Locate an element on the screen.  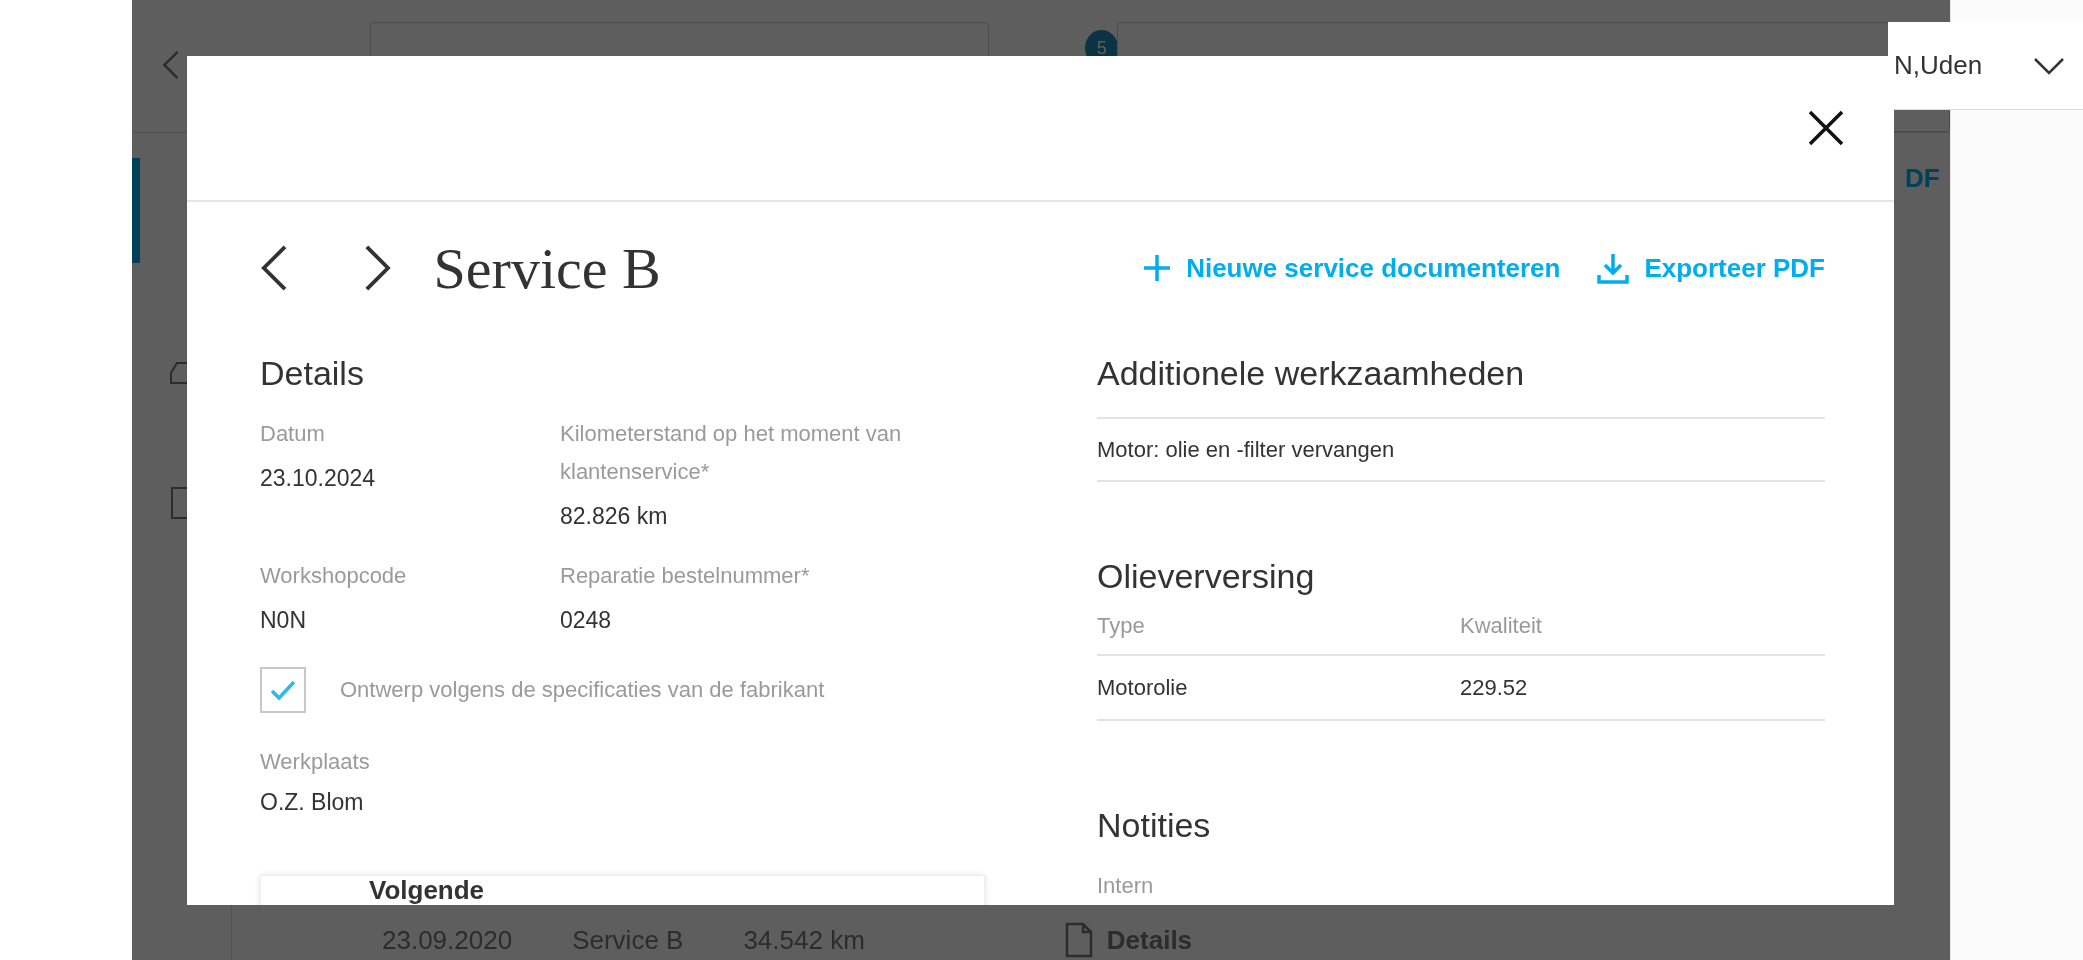
download-icon is located at coordinates (1613, 268).